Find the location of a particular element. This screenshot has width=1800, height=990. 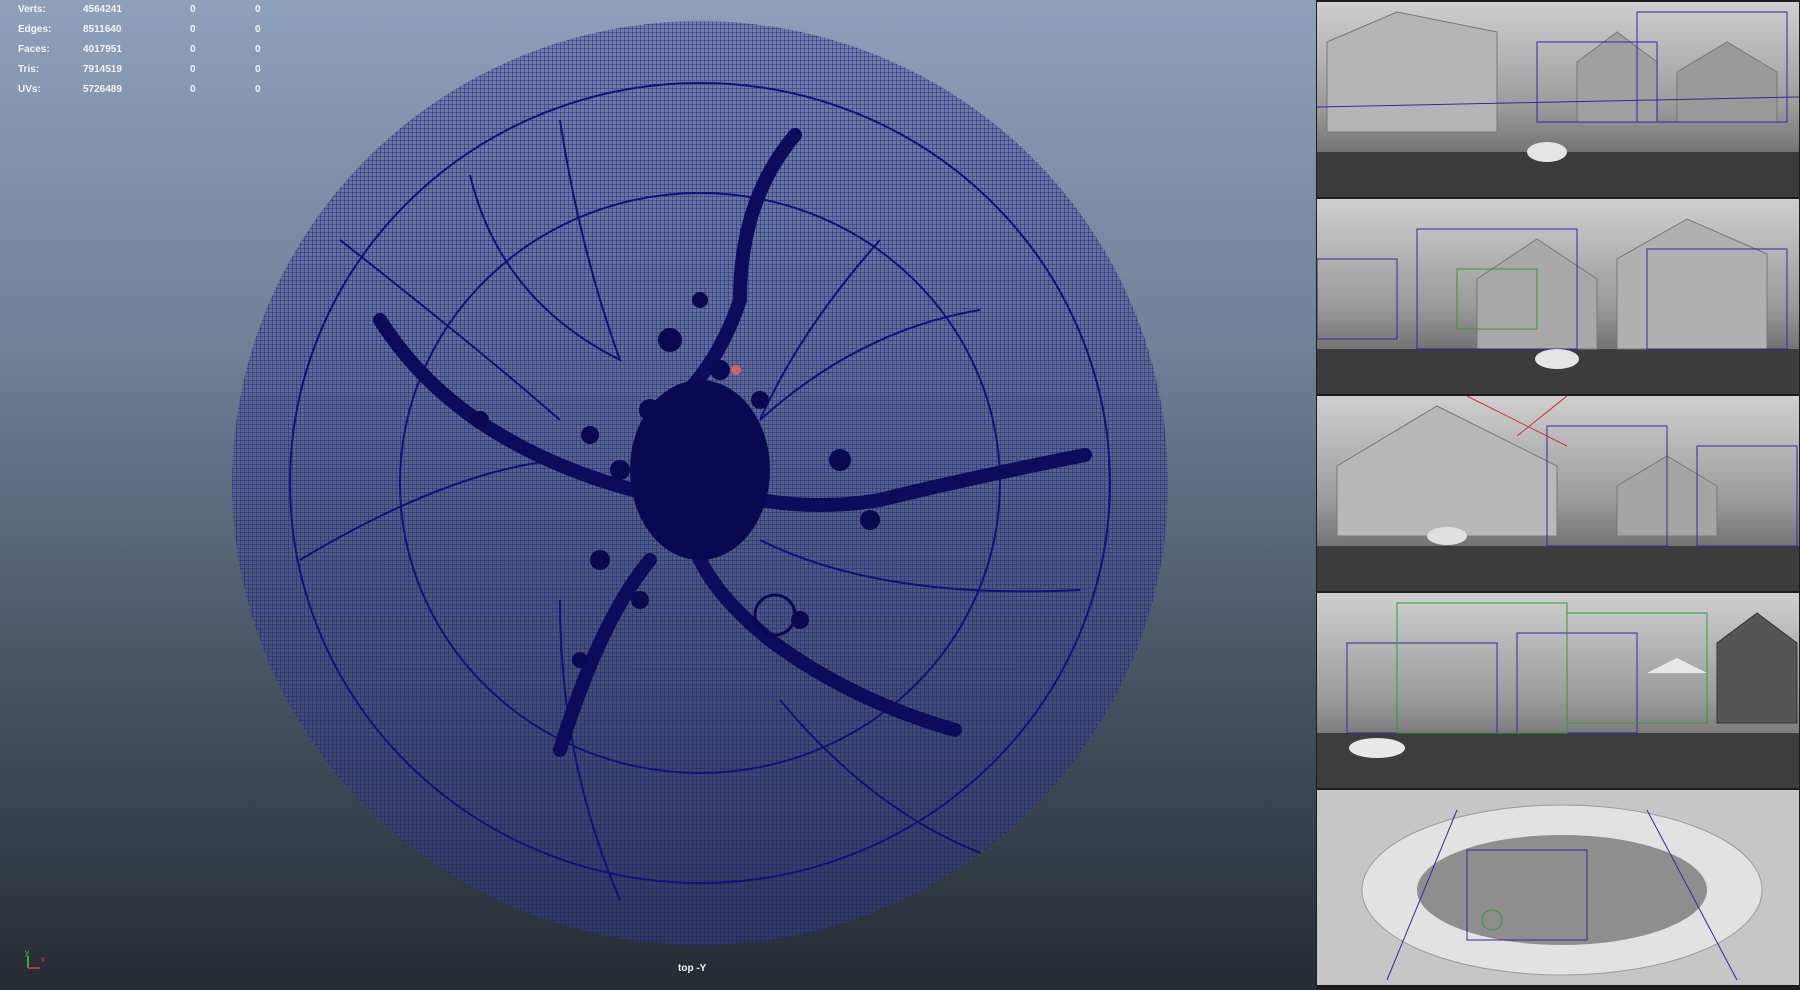

axis-y-label: y is located at coordinates (27, 952).